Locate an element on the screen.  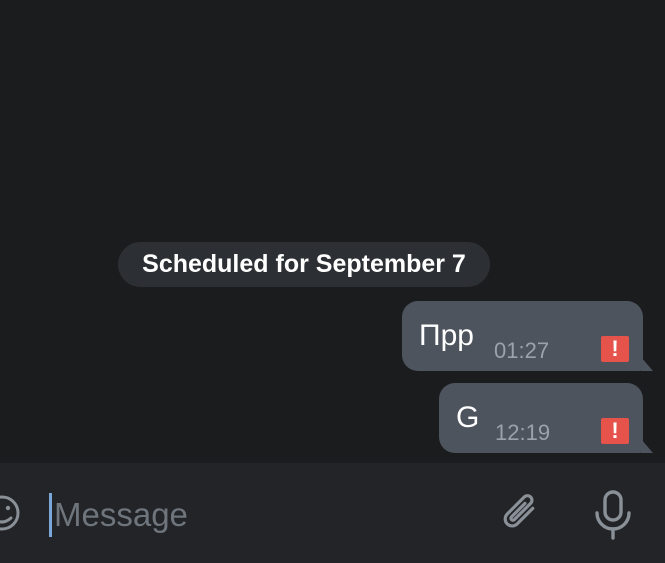
microphone-icon is located at coordinates (613, 515).